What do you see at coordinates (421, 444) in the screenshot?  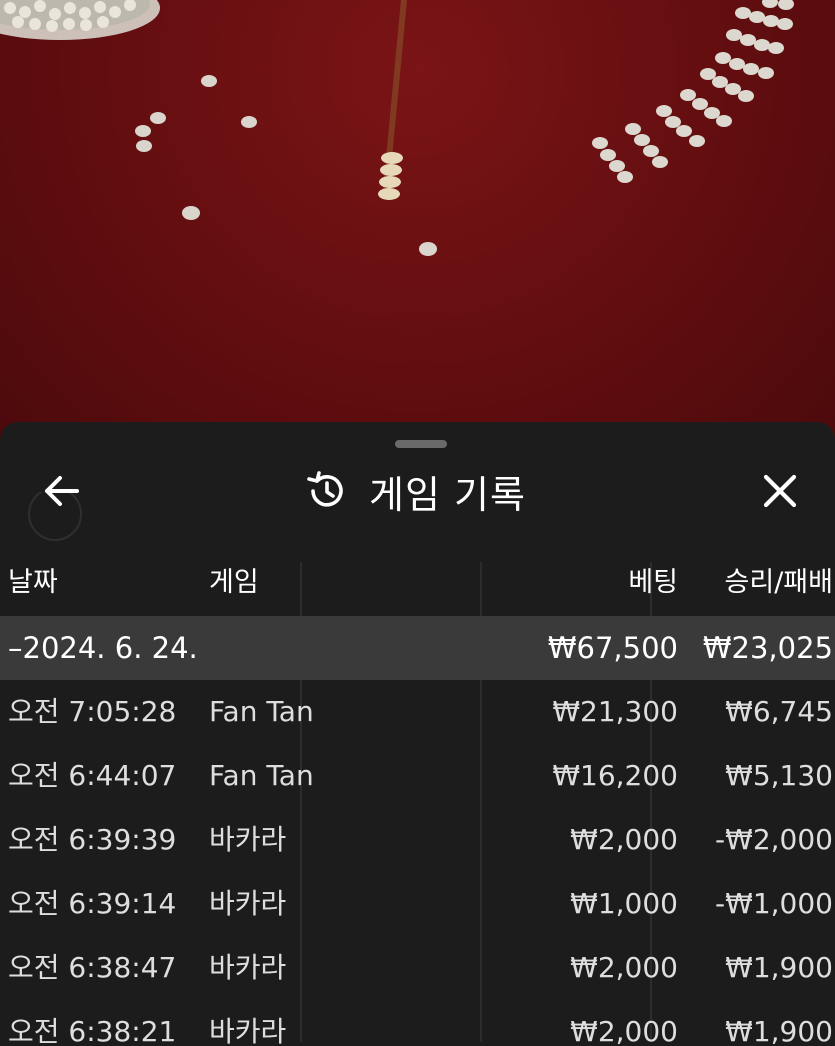 I see `drag-handle` at bounding box center [421, 444].